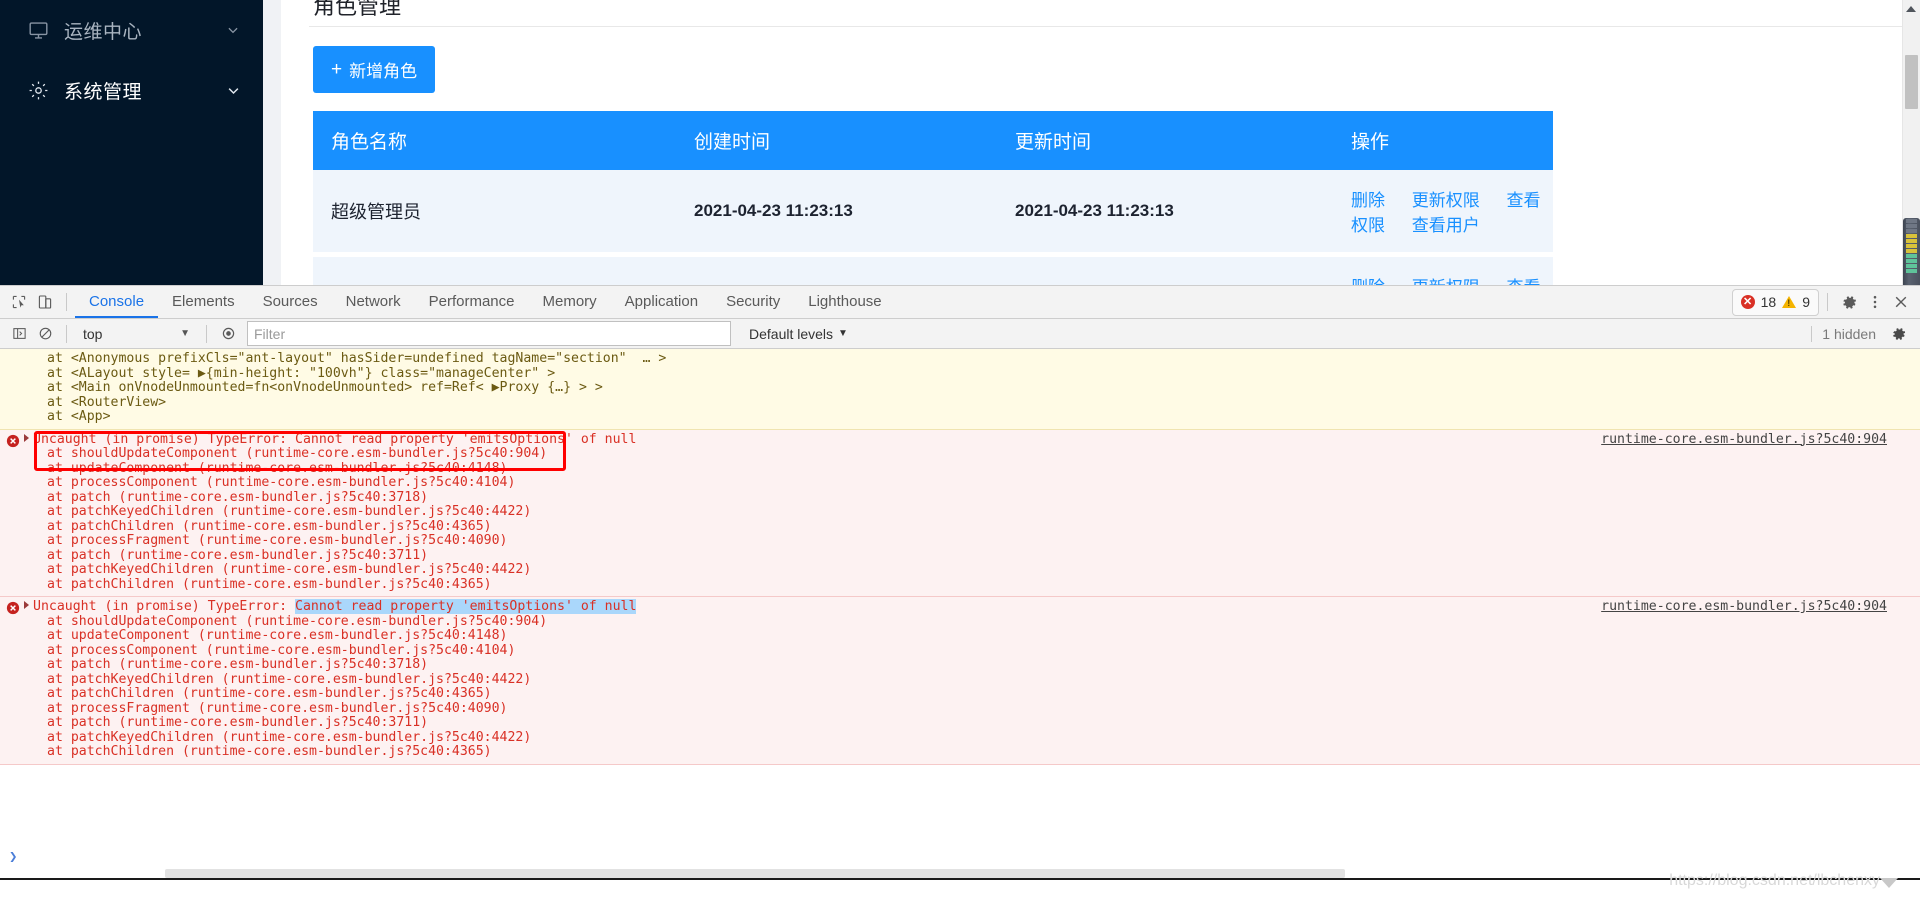  Describe the element at coordinates (383, 71) in the screenshot. I see `add-role-button-label: 新增角色` at that location.